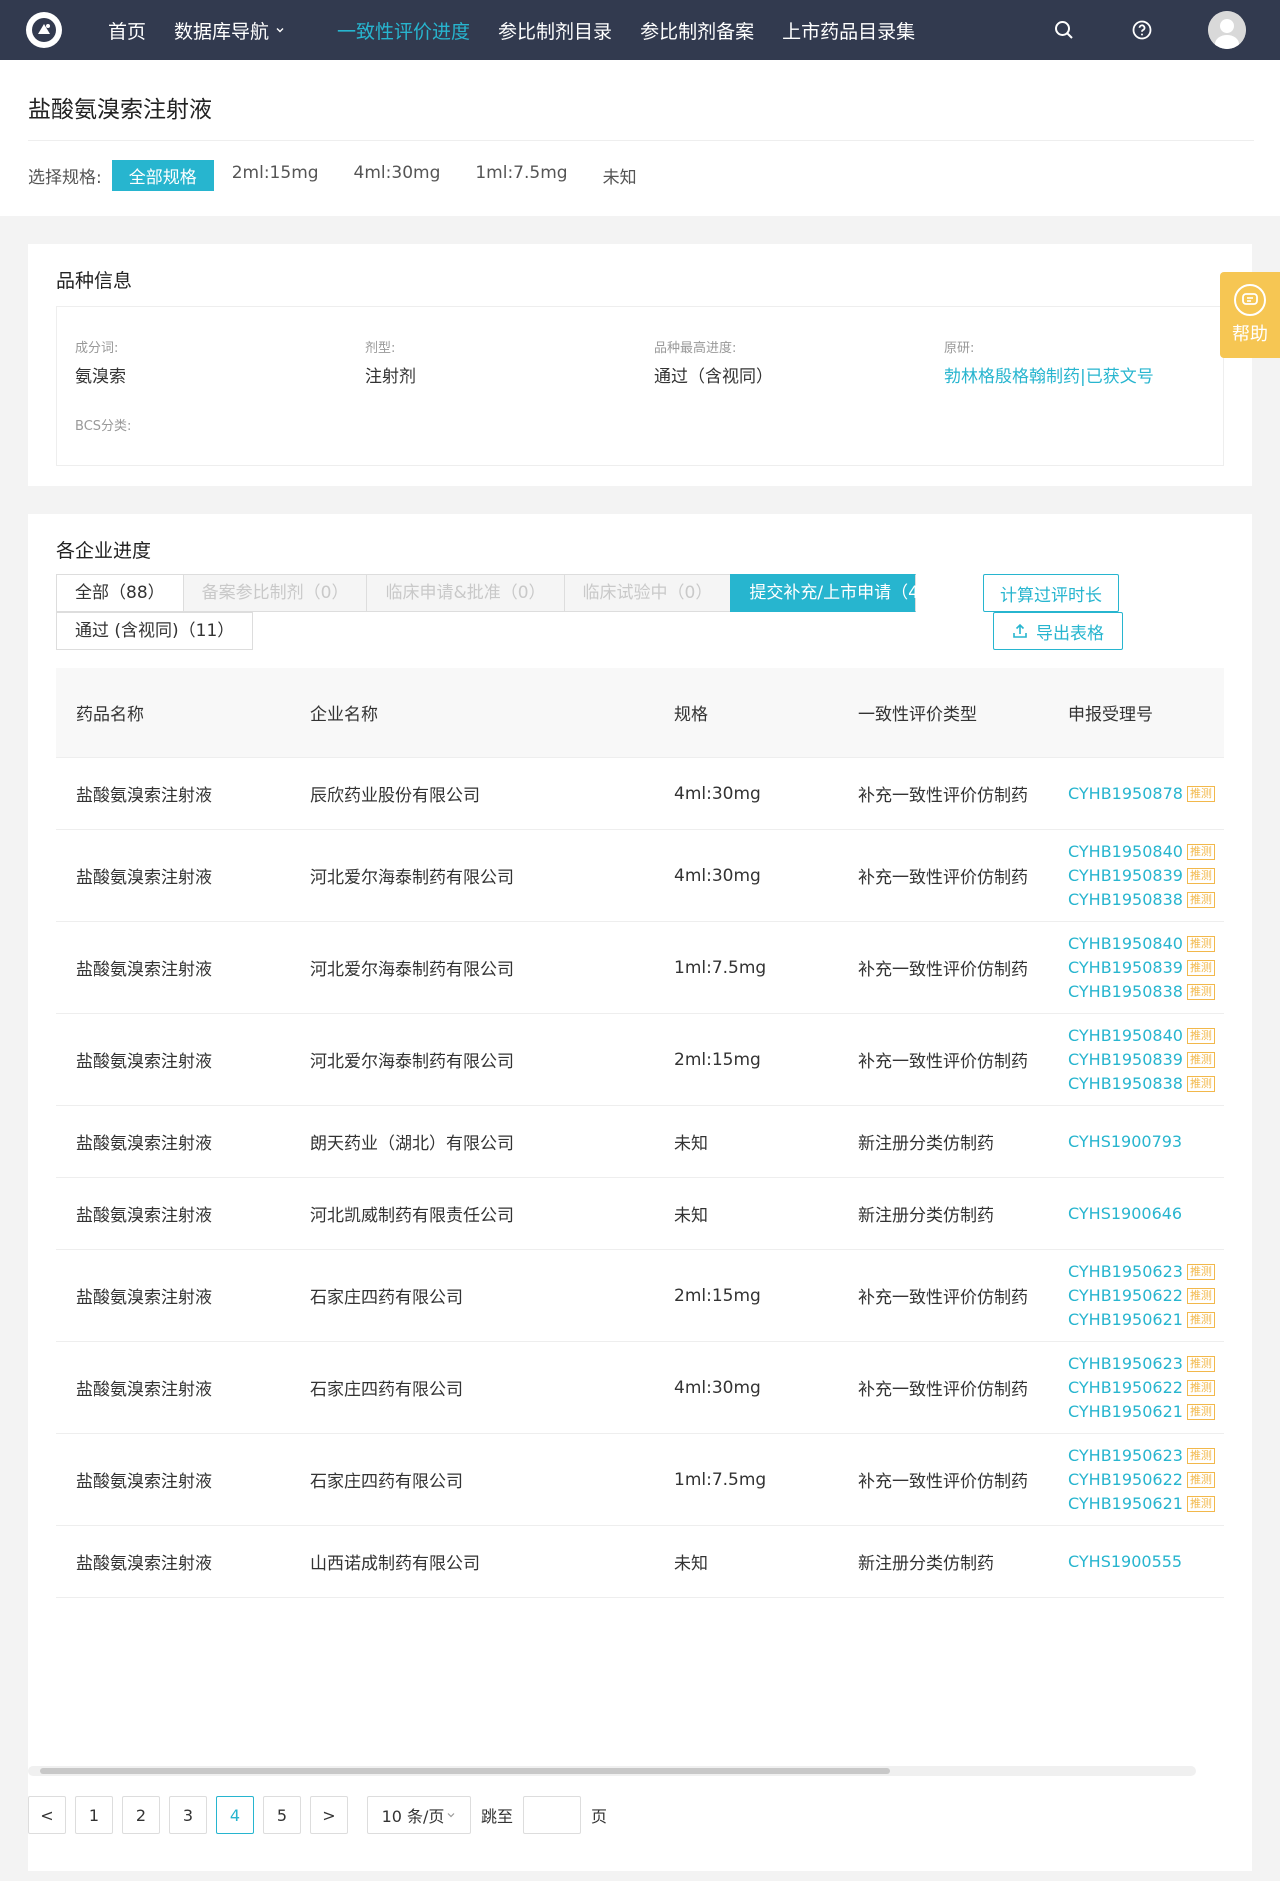 The image size is (1280, 1881). I want to click on progress-tab-3: 临床试验中（0）, so click(647, 593).